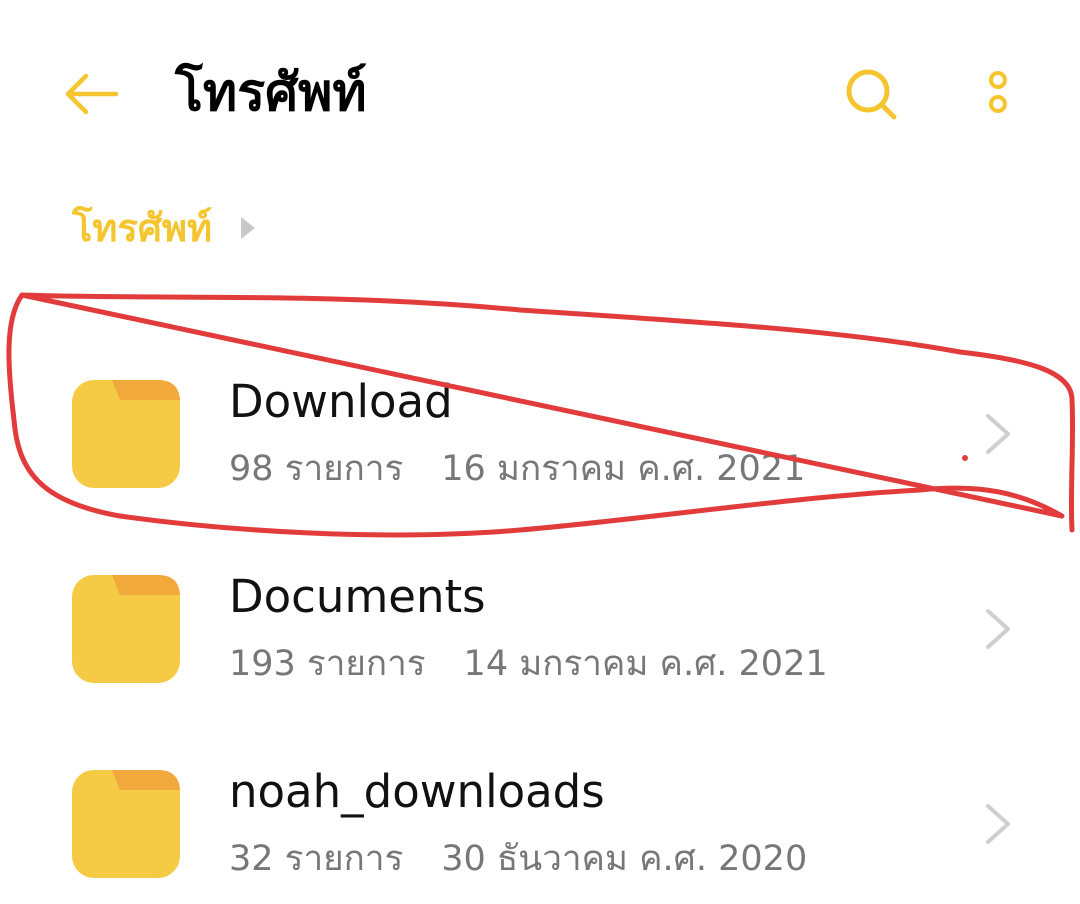 The width and height of the screenshot is (1080, 904). What do you see at coordinates (357, 596) in the screenshot?
I see `folder-name: Documents` at bounding box center [357, 596].